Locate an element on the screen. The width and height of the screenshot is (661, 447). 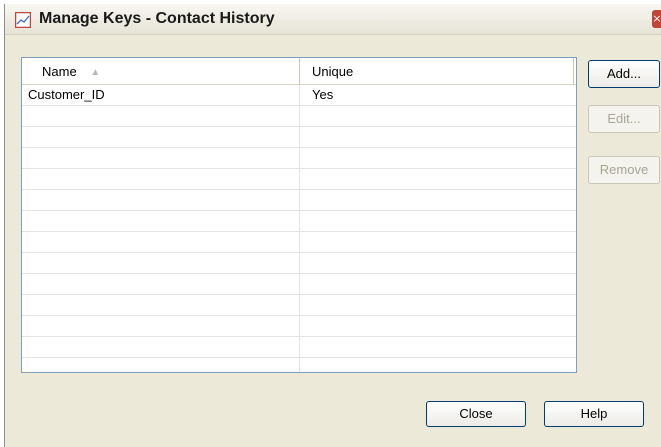
table-header: Name ▲ Unique is located at coordinates (299, 71).